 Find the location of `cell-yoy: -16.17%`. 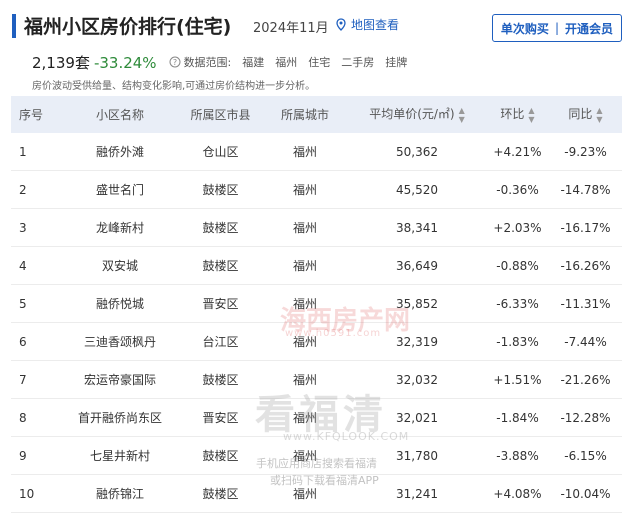

cell-yoy: -16.17% is located at coordinates (585, 227).